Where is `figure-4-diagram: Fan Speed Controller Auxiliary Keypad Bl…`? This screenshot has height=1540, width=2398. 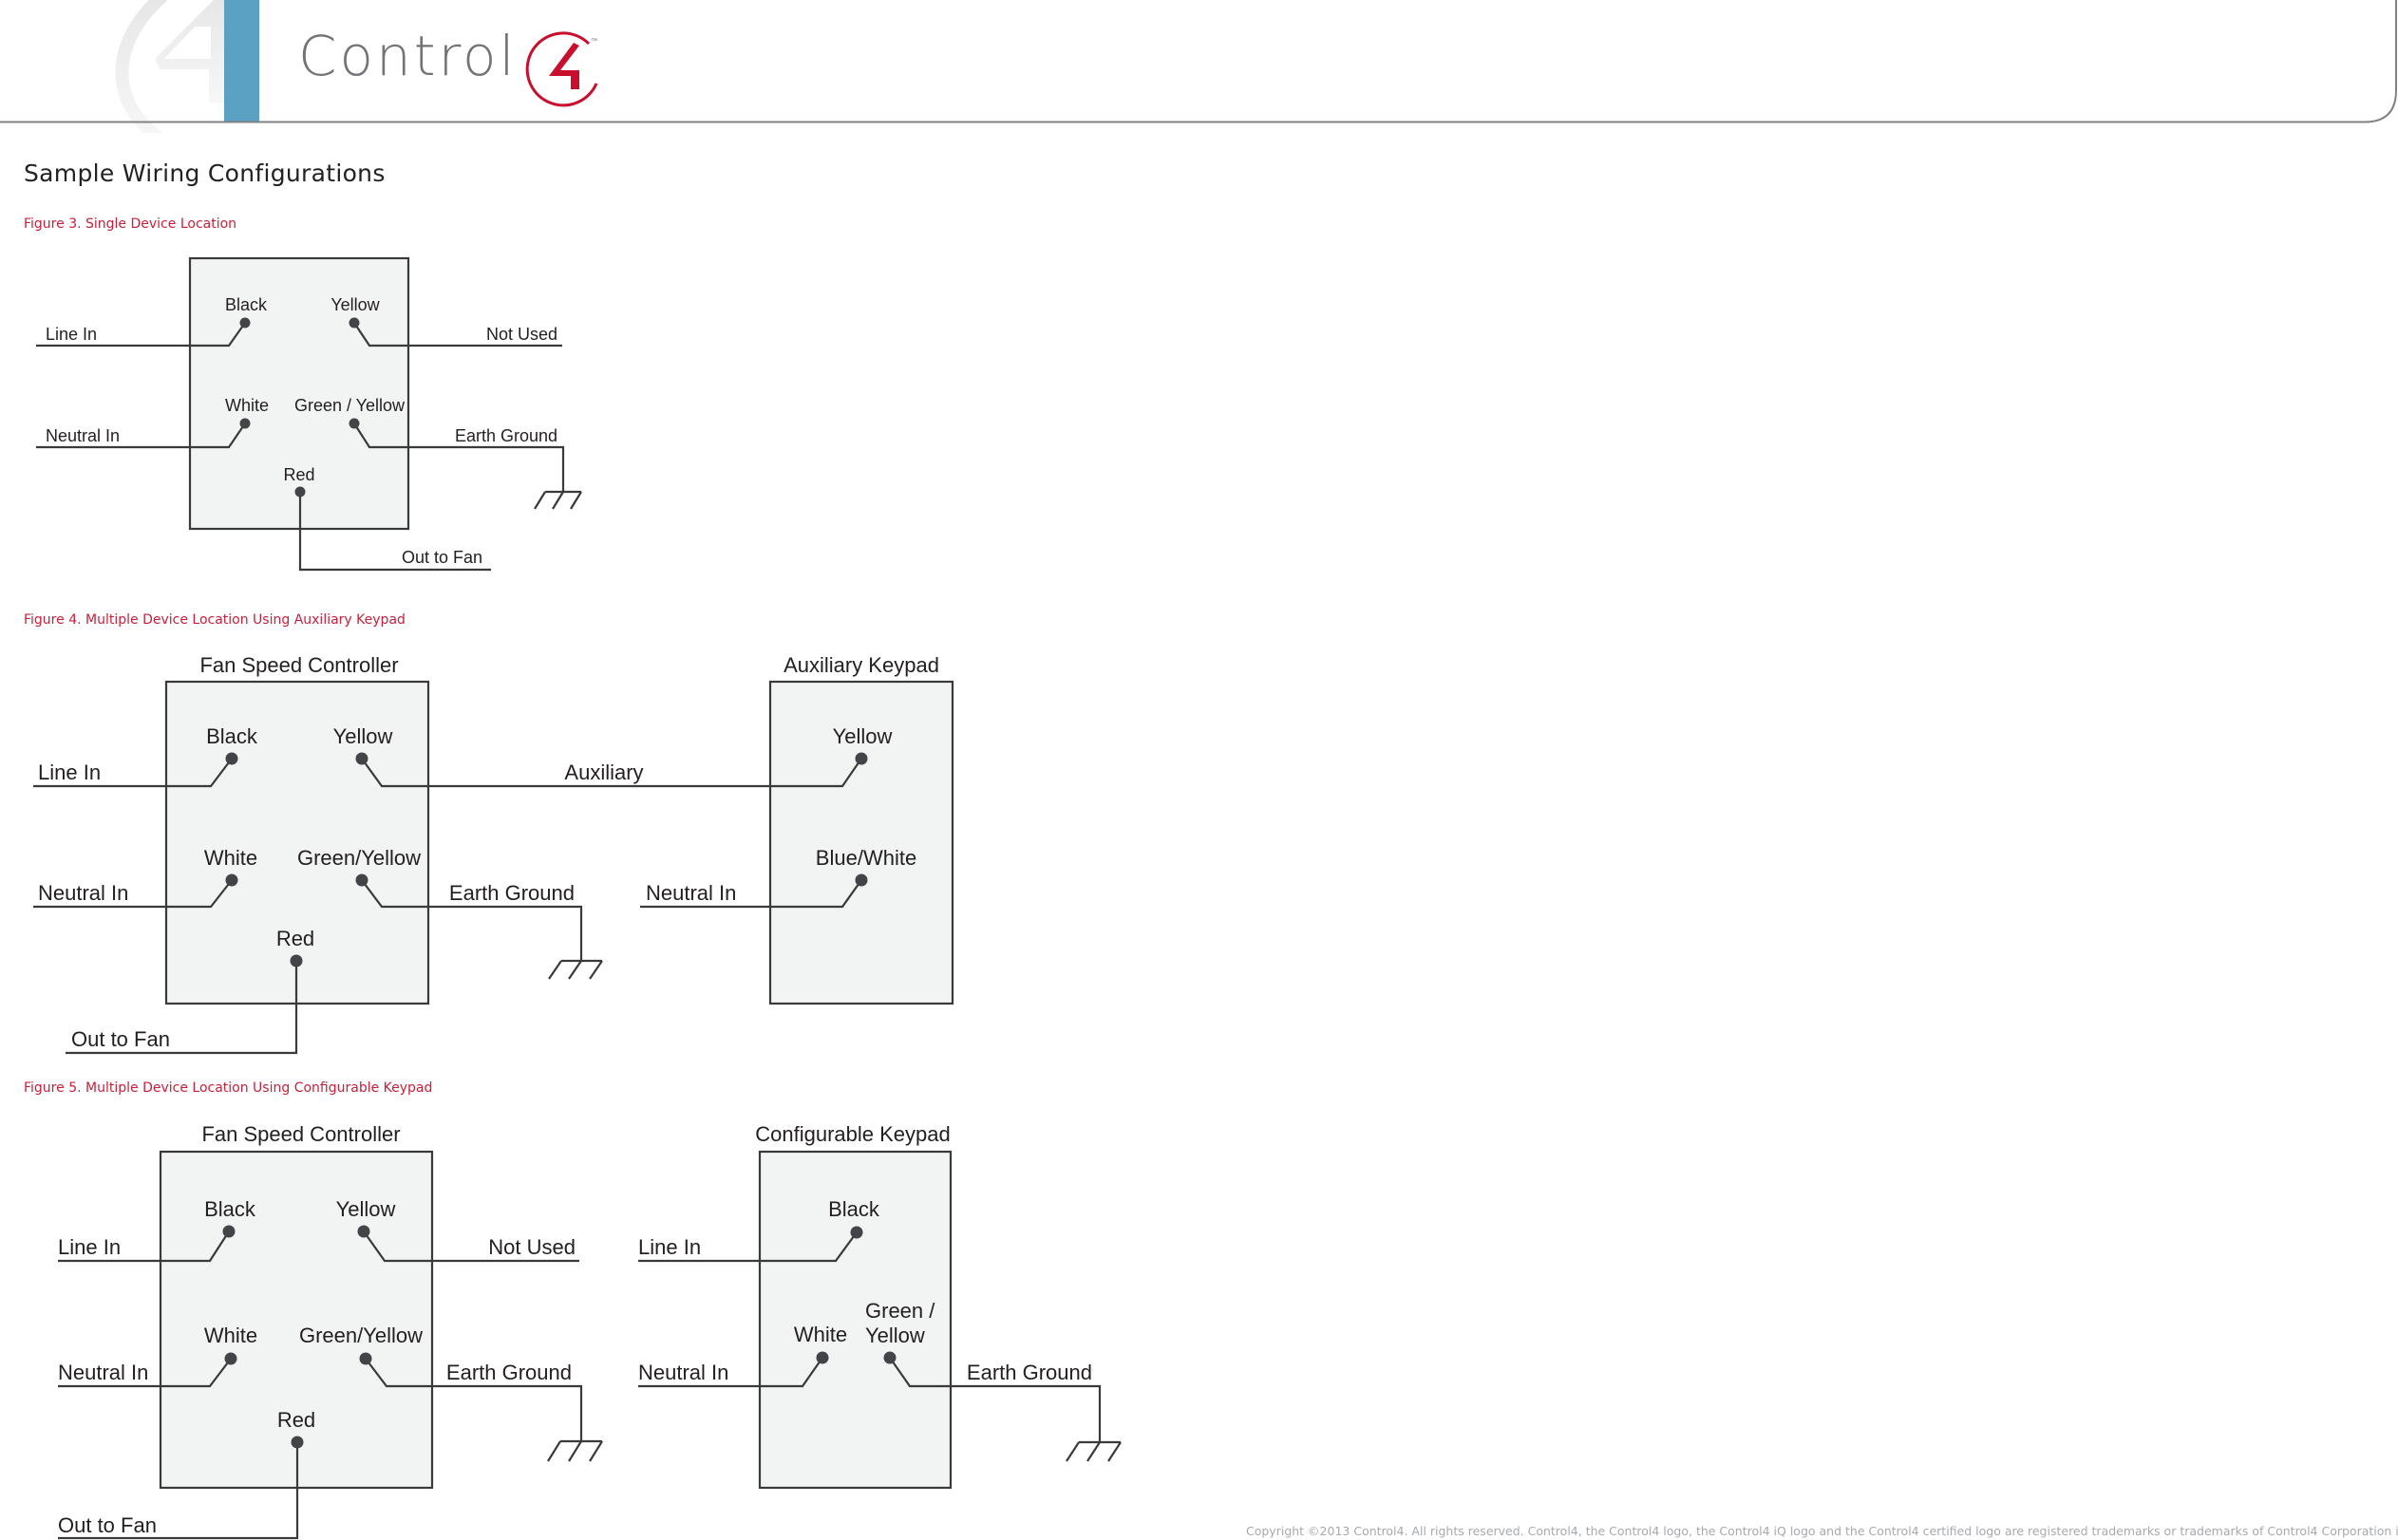
figure-4-diagram: Fan Speed Controller Auxiliary Keypad Bl… is located at coordinates (493, 854).